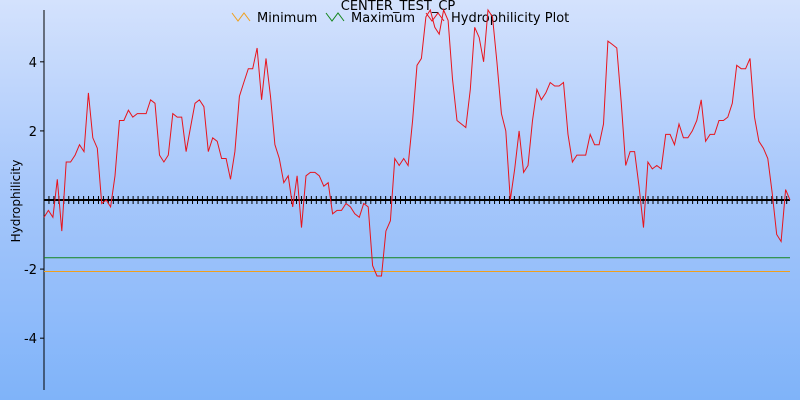 The image size is (800, 400). I want to click on y-tick-label: 4, so click(33, 63).